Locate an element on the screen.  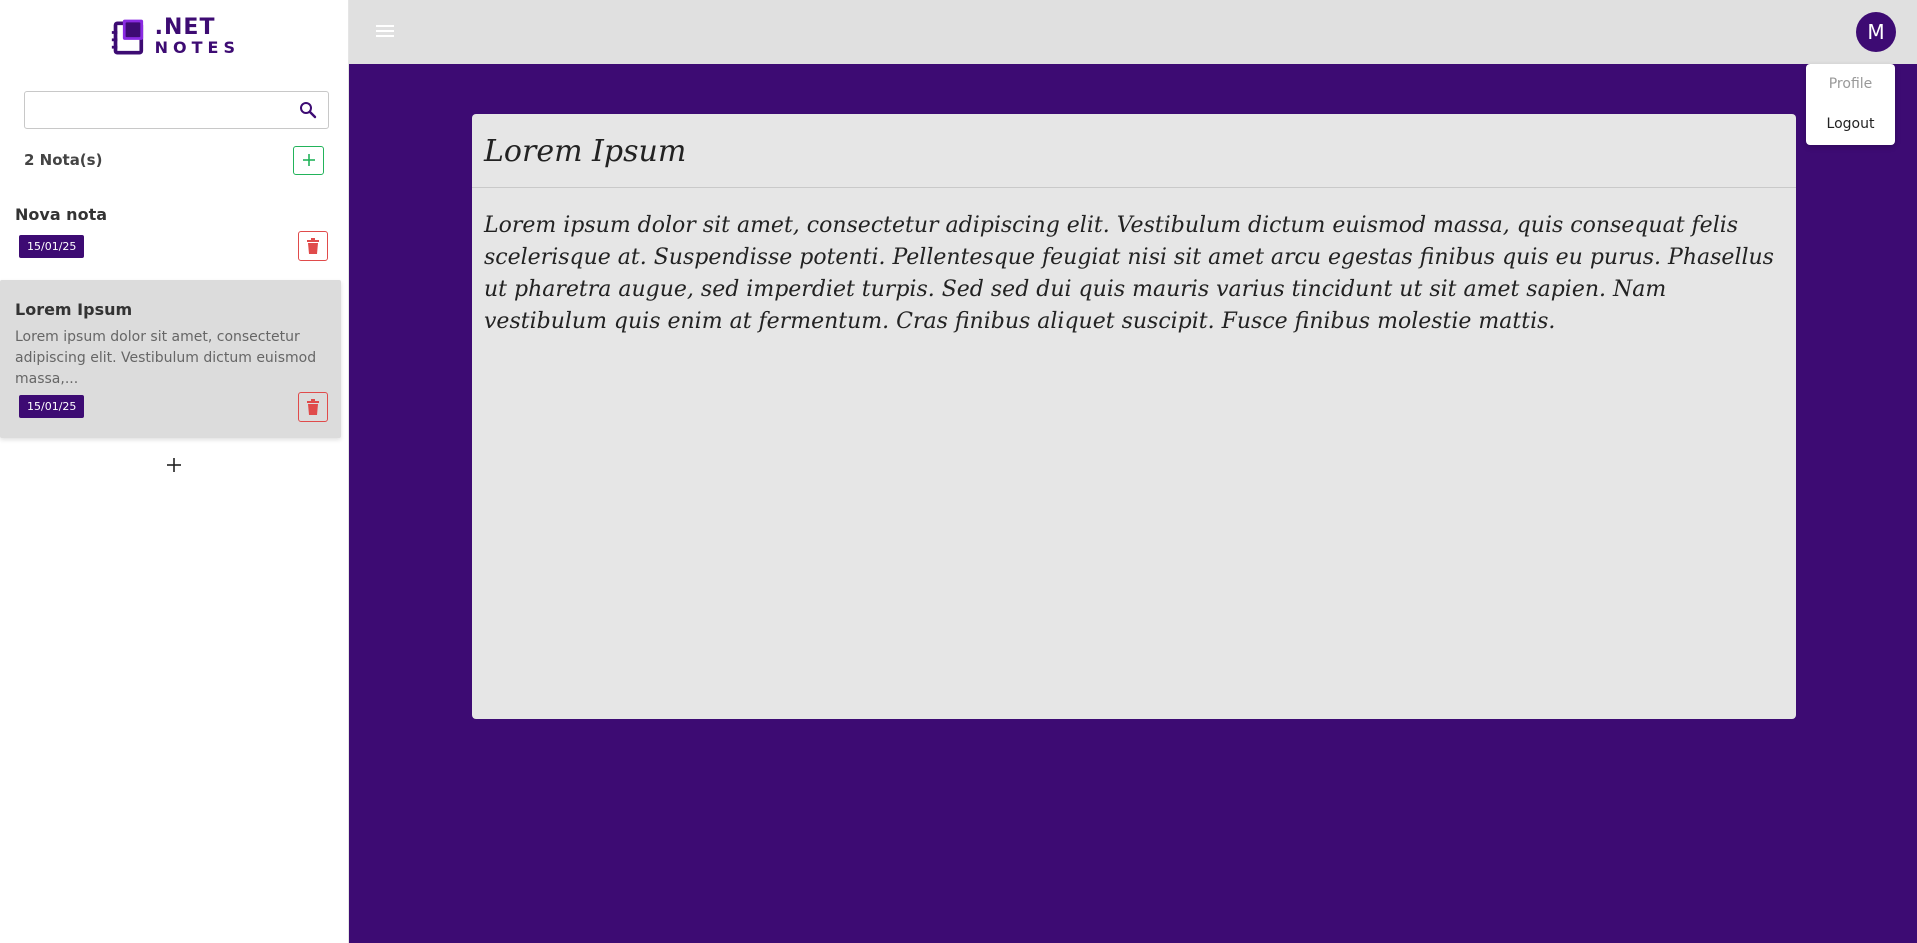
search-icon is located at coordinates (308, 110).